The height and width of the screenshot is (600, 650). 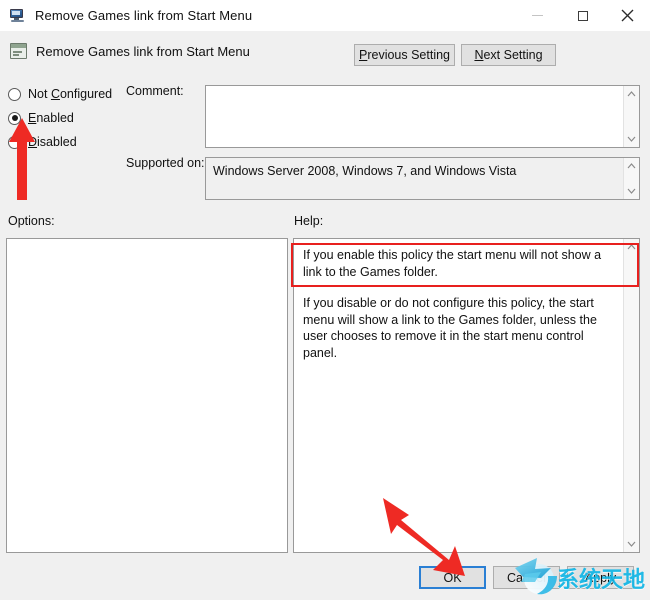 What do you see at coordinates (52, 142) in the screenshot?
I see `radio-label-disabled: Disabled` at bounding box center [52, 142].